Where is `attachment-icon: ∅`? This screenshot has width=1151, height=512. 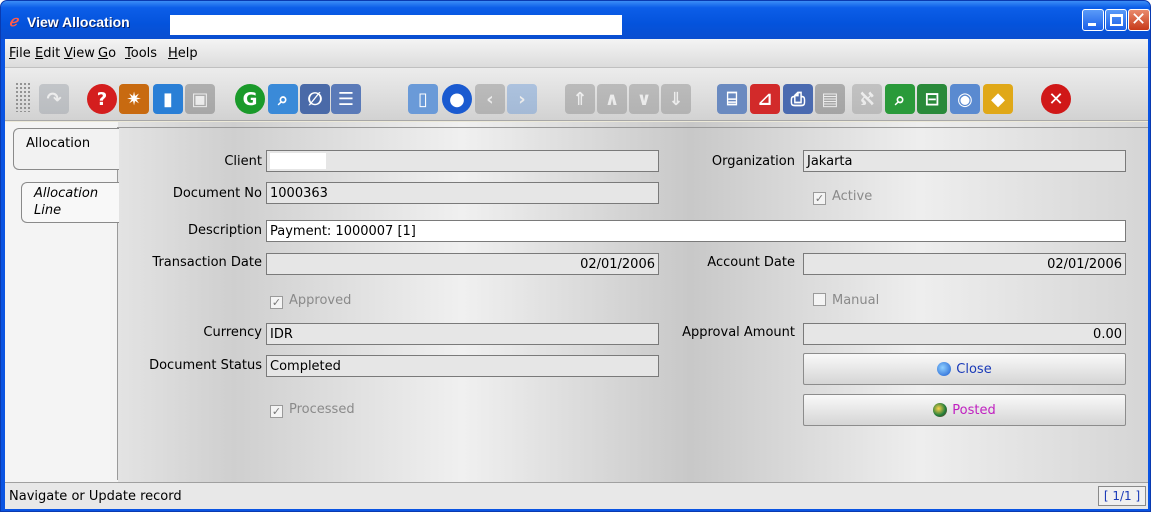 attachment-icon: ∅ is located at coordinates (315, 99).